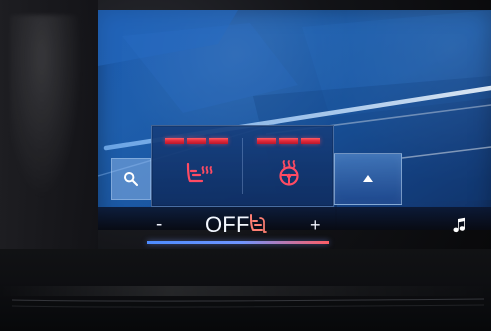 The width and height of the screenshot is (491, 331). I want to click on search-button, so click(131, 179).